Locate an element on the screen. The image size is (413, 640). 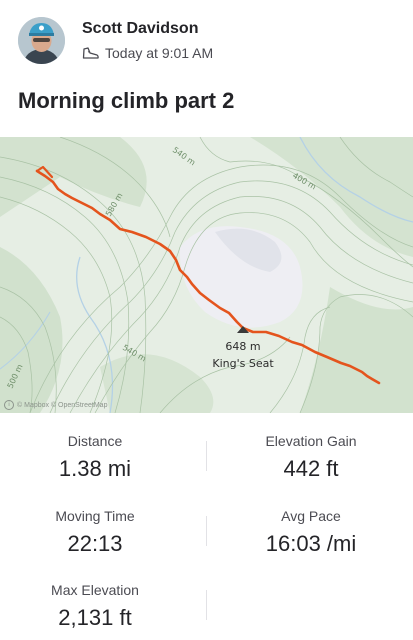
stat-label: Elevation Gain is located at coordinates (311, 441).